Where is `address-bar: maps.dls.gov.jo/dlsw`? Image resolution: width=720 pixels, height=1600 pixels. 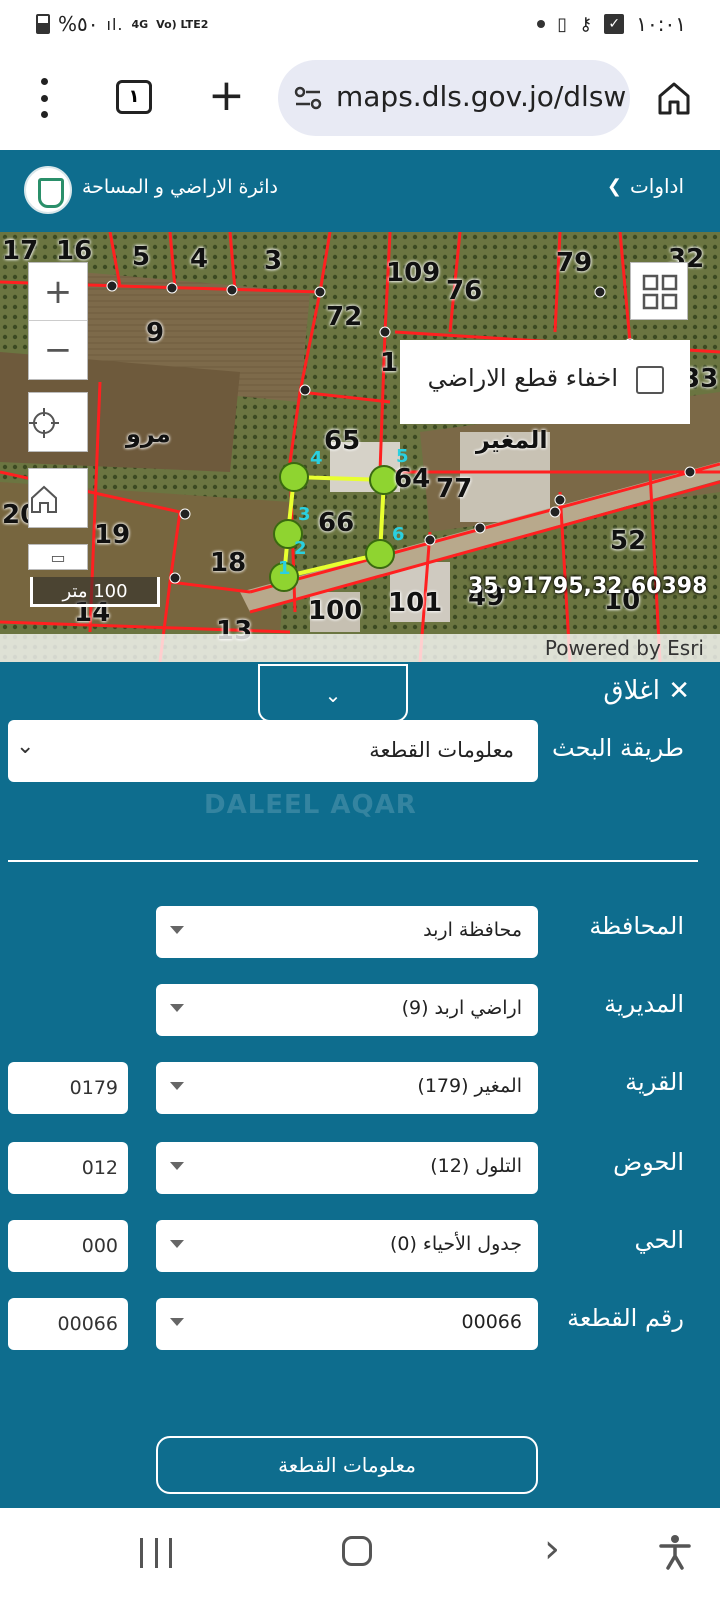
address-bar: maps.dls.gov.jo/dlsw is located at coordinates (454, 98).